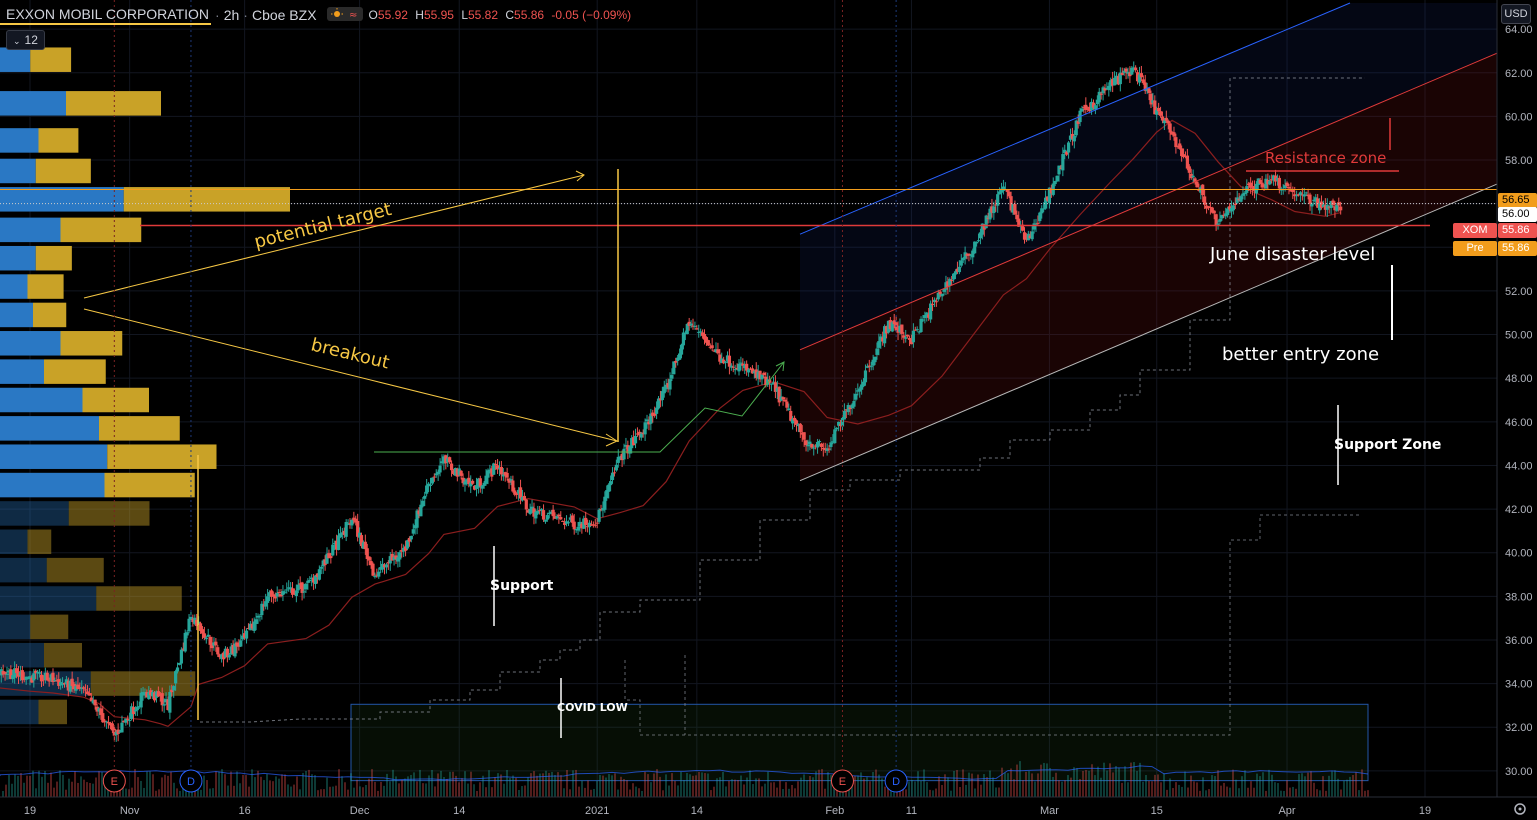 The height and width of the screenshot is (820, 1537). What do you see at coordinates (1517, 230) in the screenshot?
I see `price-tag-value: 55.86` at bounding box center [1517, 230].